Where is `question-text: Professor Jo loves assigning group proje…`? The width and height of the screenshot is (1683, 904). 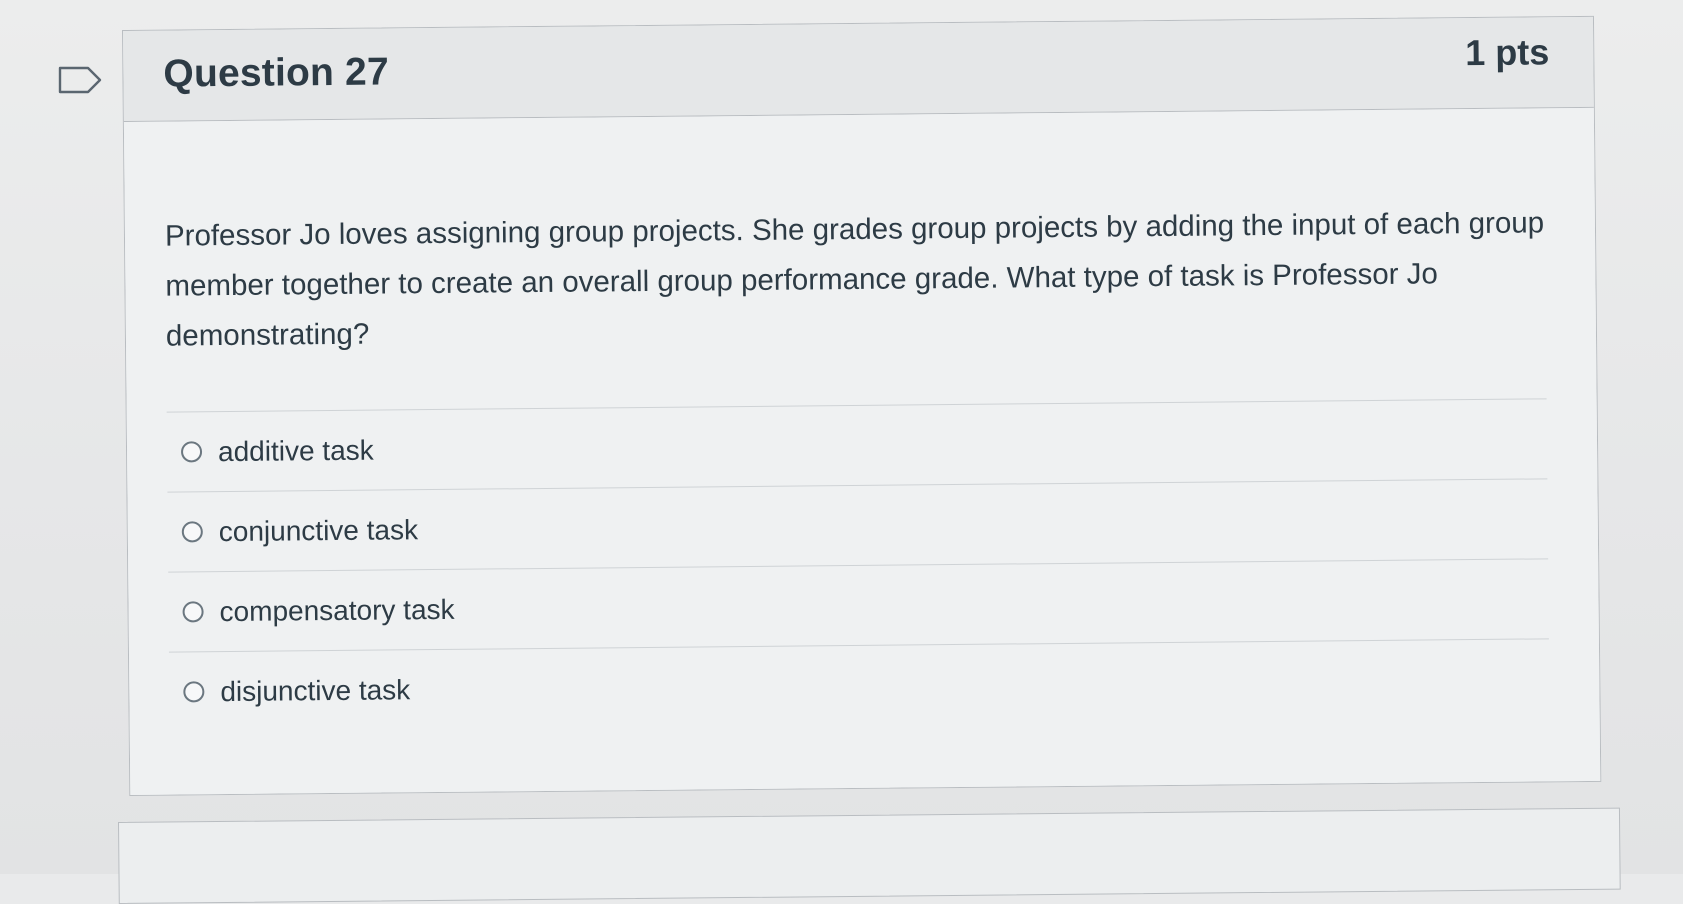 question-text: Professor Jo loves assigning group proje… is located at coordinates (854, 279).